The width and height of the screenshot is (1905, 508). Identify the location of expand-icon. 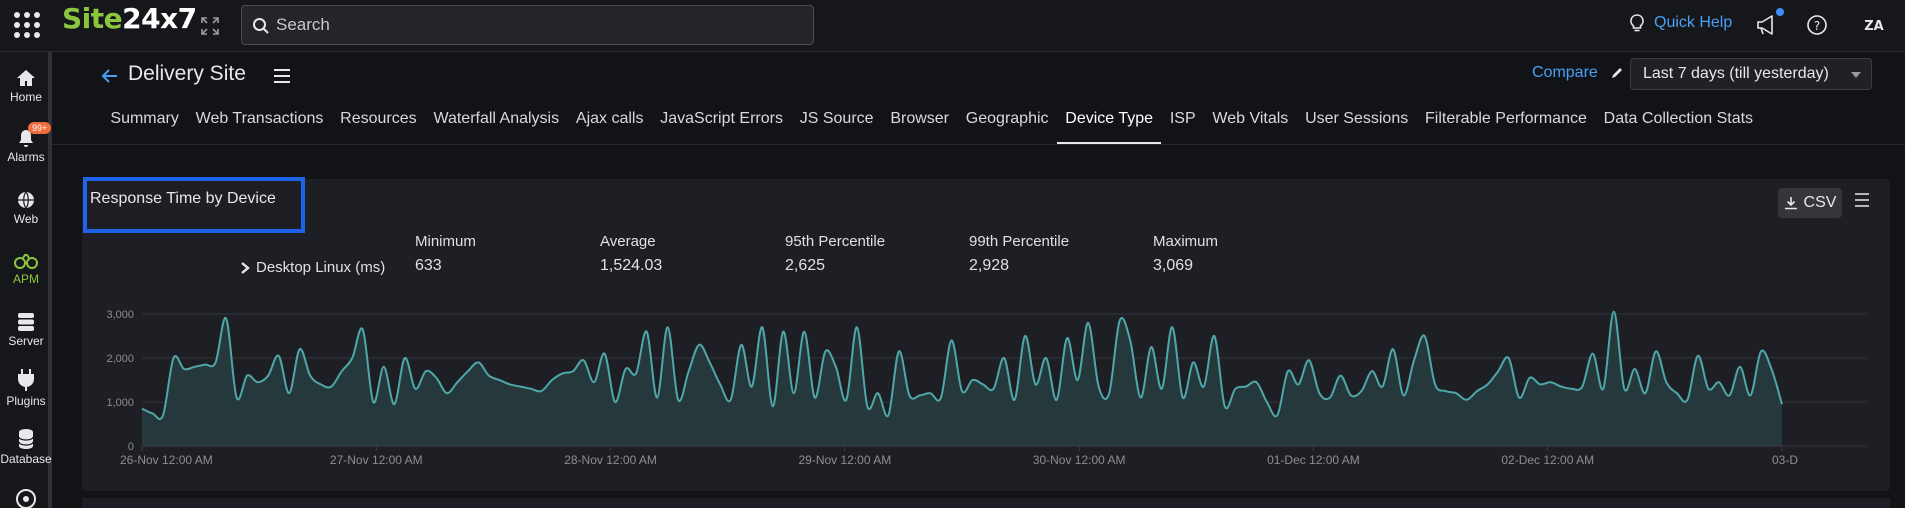
(210, 26).